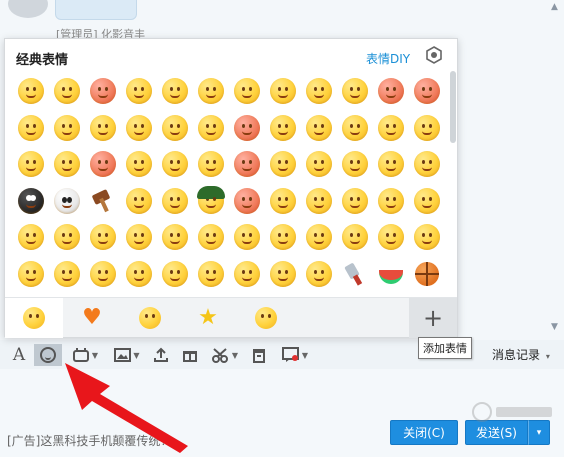  What do you see at coordinates (295, 355) in the screenshot?
I see `feedback-button: ▼` at bounding box center [295, 355].